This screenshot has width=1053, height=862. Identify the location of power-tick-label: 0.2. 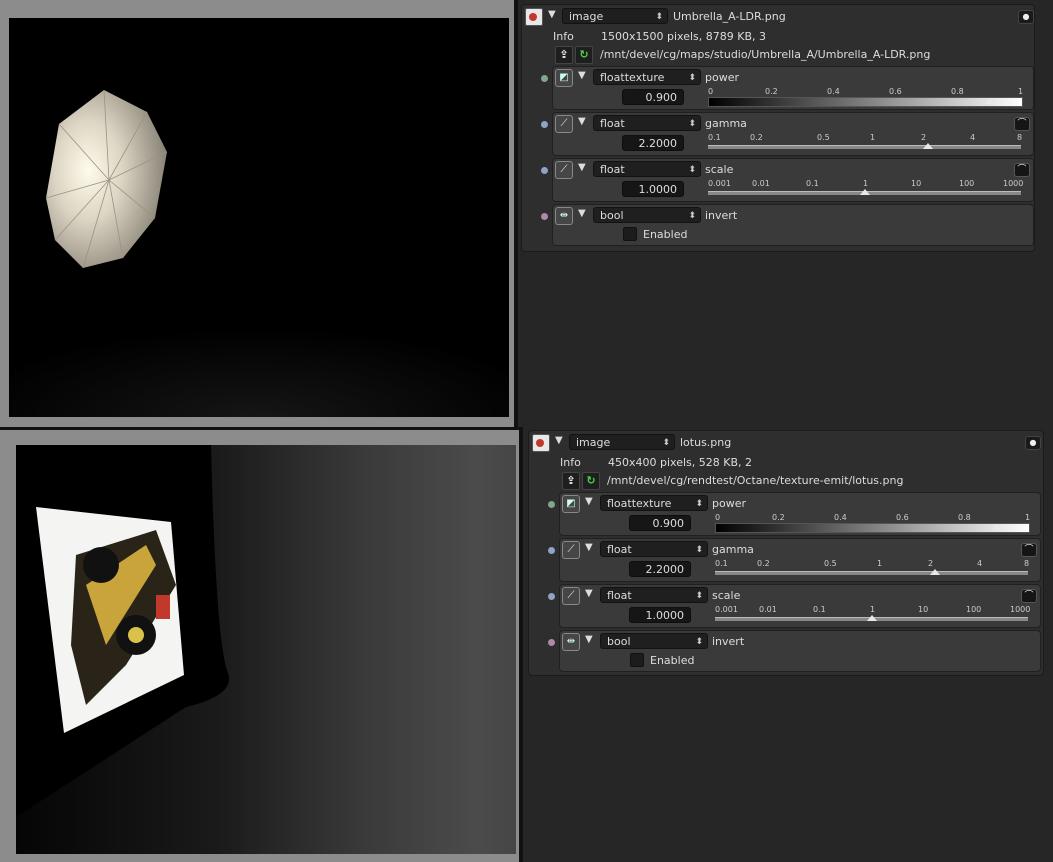
(771, 91).